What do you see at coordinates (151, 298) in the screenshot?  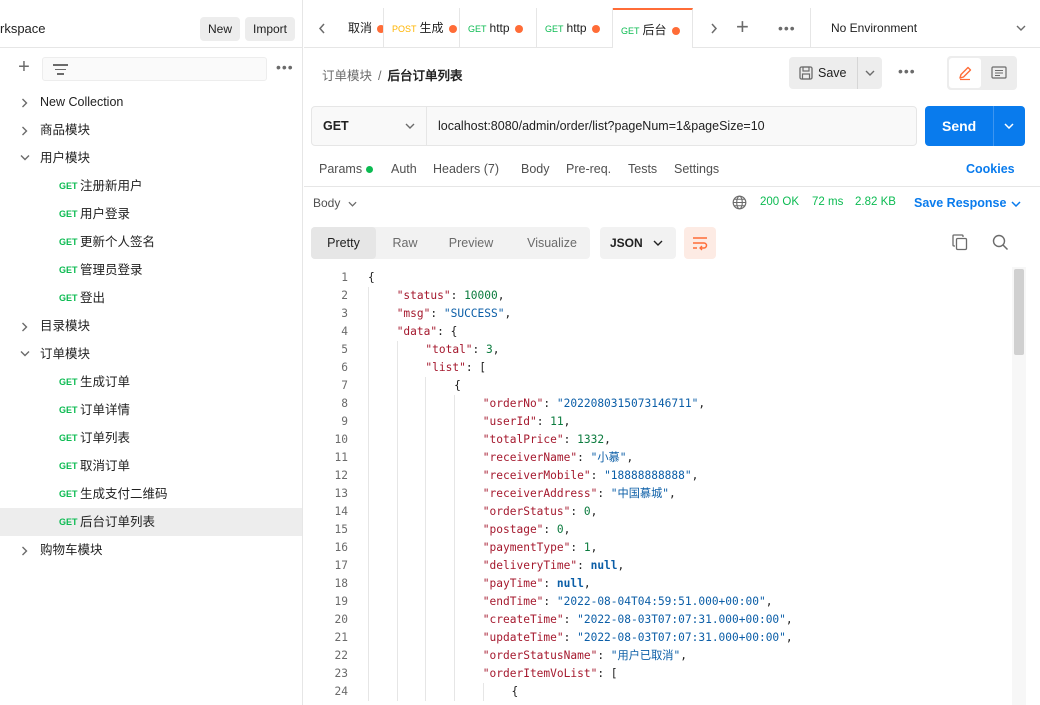 I see `request-item: GET 登出` at bounding box center [151, 298].